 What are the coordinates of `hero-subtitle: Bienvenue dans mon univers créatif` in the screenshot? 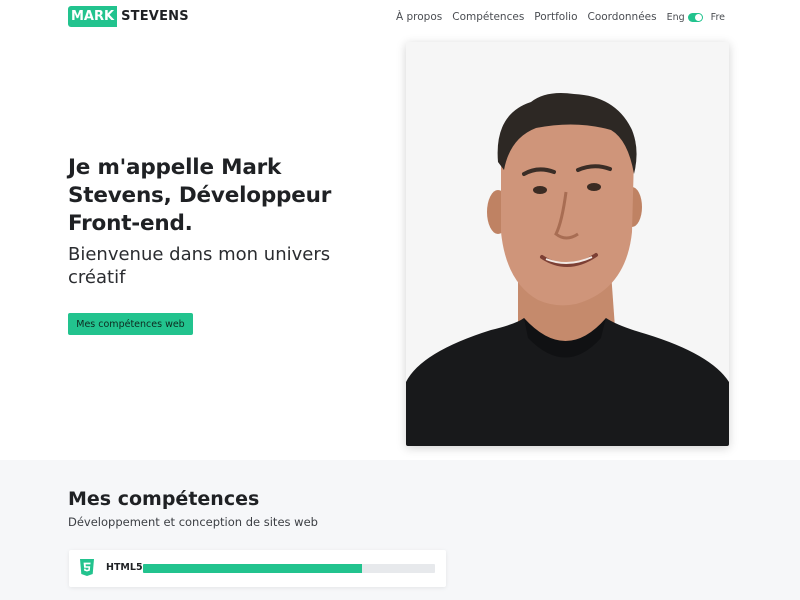 It's located at (199, 266).